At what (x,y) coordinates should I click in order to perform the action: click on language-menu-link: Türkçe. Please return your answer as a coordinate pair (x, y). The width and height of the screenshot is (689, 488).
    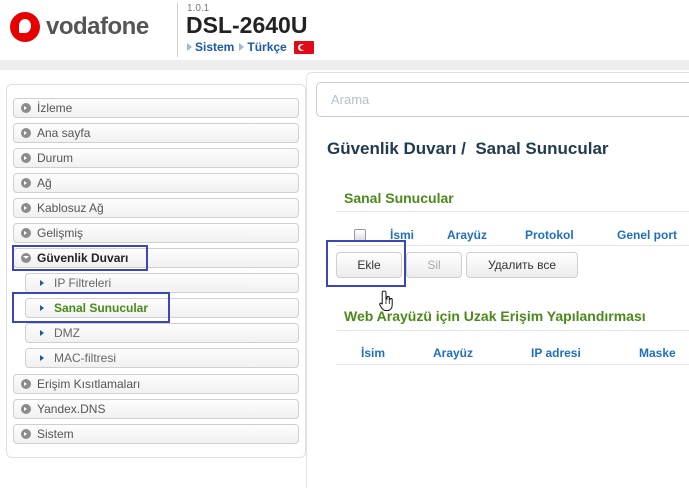
    Looking at the image, I should click on (266, 47).